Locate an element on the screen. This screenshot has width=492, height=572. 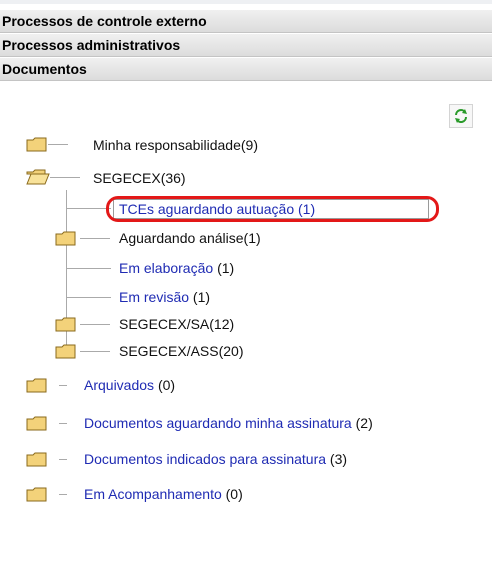
tree-item-arquivados: Arquivados (0) is located at coordinates (129, 385).